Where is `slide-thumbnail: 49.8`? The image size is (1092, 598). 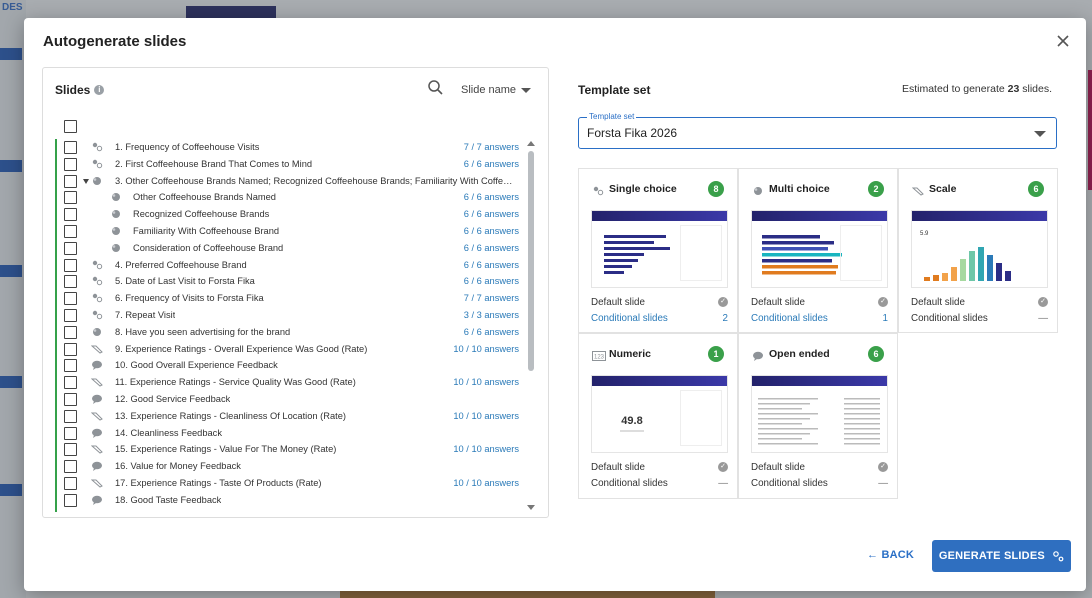
slide-thumbnail: 49.8 is located at coordinates (659, 414).